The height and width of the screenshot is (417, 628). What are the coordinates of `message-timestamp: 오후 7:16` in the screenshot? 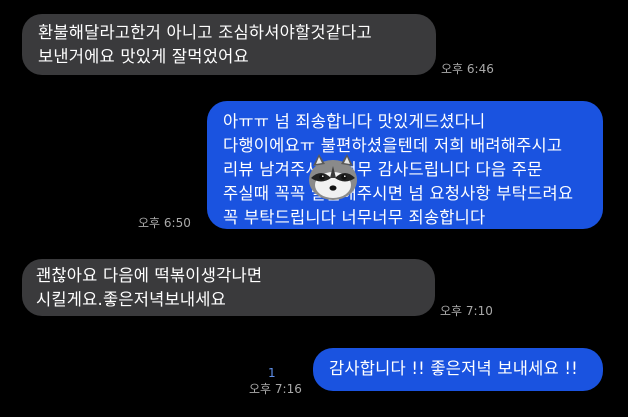 It's located at (275, 389).